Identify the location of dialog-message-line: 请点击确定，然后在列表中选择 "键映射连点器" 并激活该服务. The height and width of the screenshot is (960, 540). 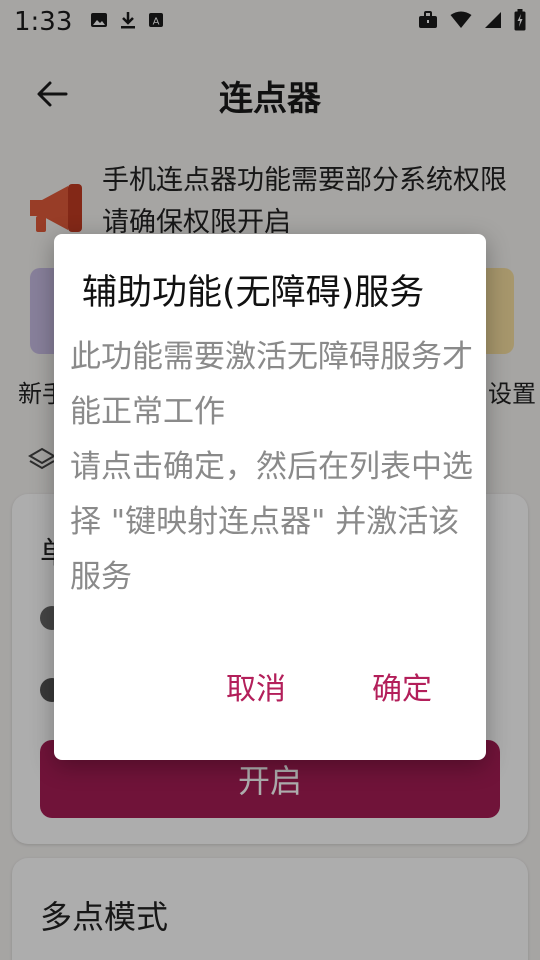
(271, 522).